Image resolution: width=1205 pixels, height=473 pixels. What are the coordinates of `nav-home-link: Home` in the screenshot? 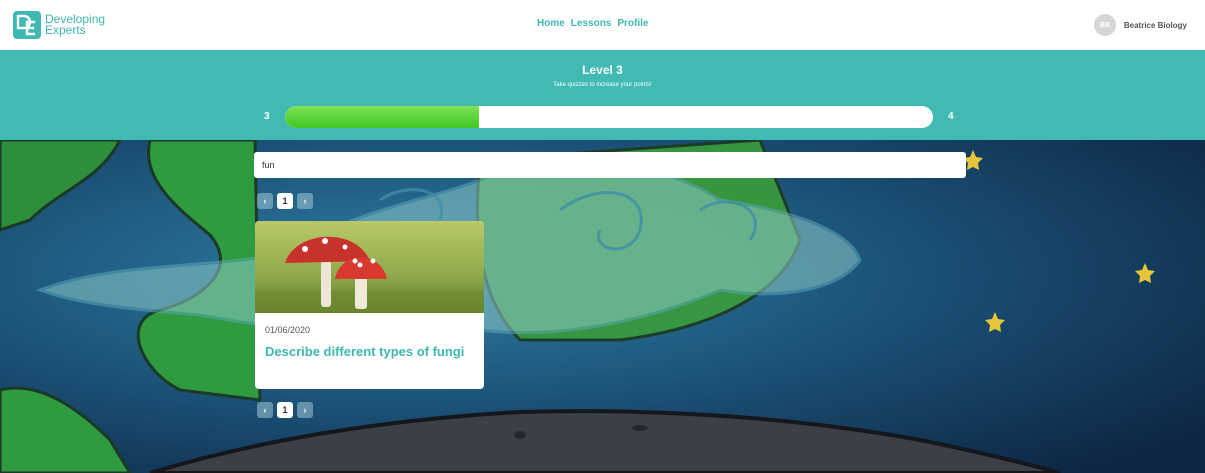 It's located at (551, 23).